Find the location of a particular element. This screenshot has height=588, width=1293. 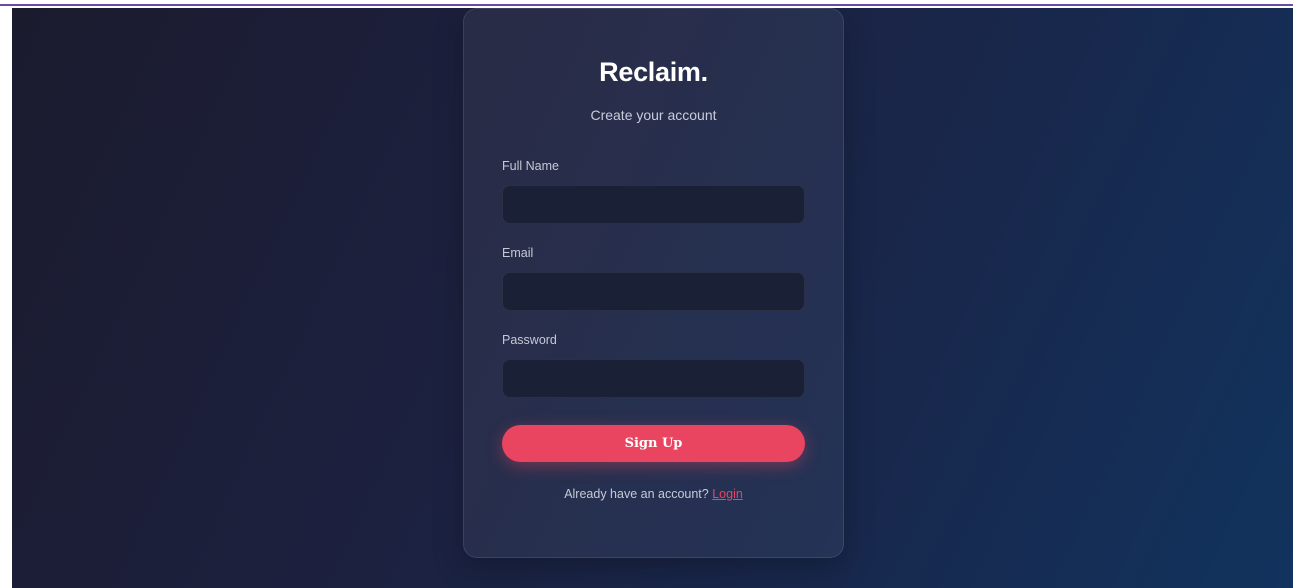

full-name-input is located at coordinates (653, 204).